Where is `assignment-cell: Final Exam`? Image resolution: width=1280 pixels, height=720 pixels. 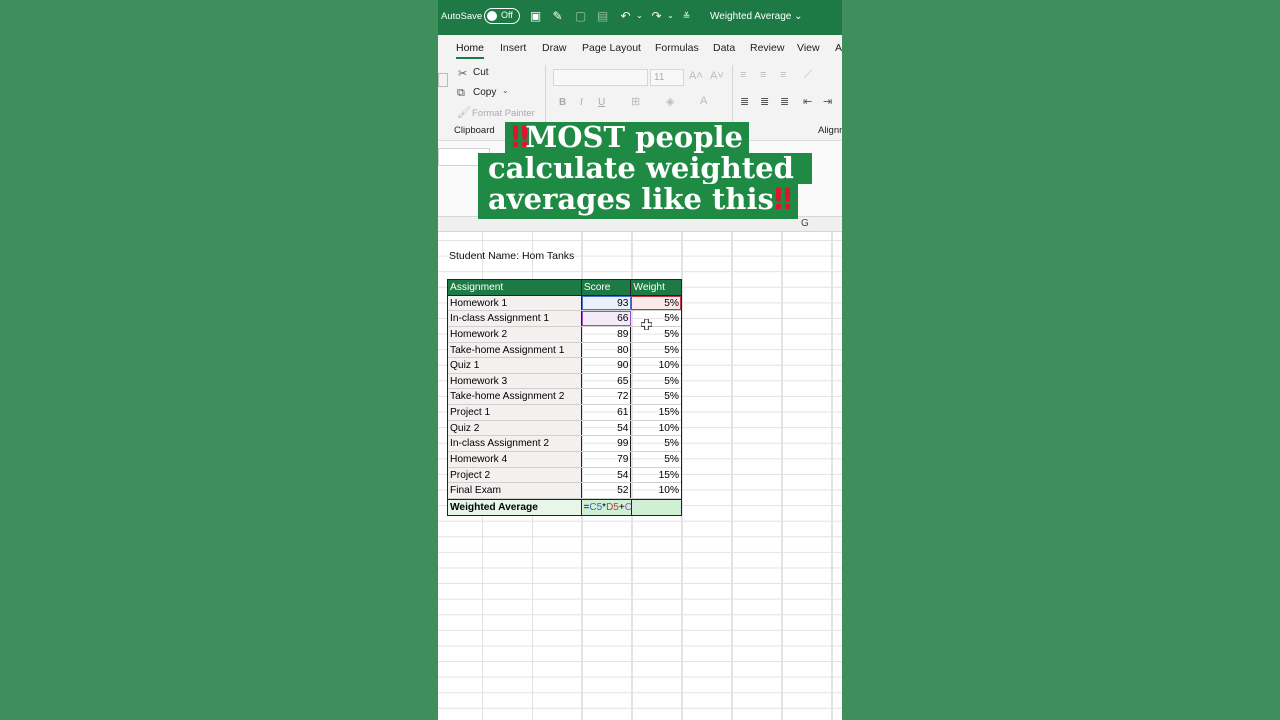 assignment-cell: Final Exam is located at coordinates (515, 490).